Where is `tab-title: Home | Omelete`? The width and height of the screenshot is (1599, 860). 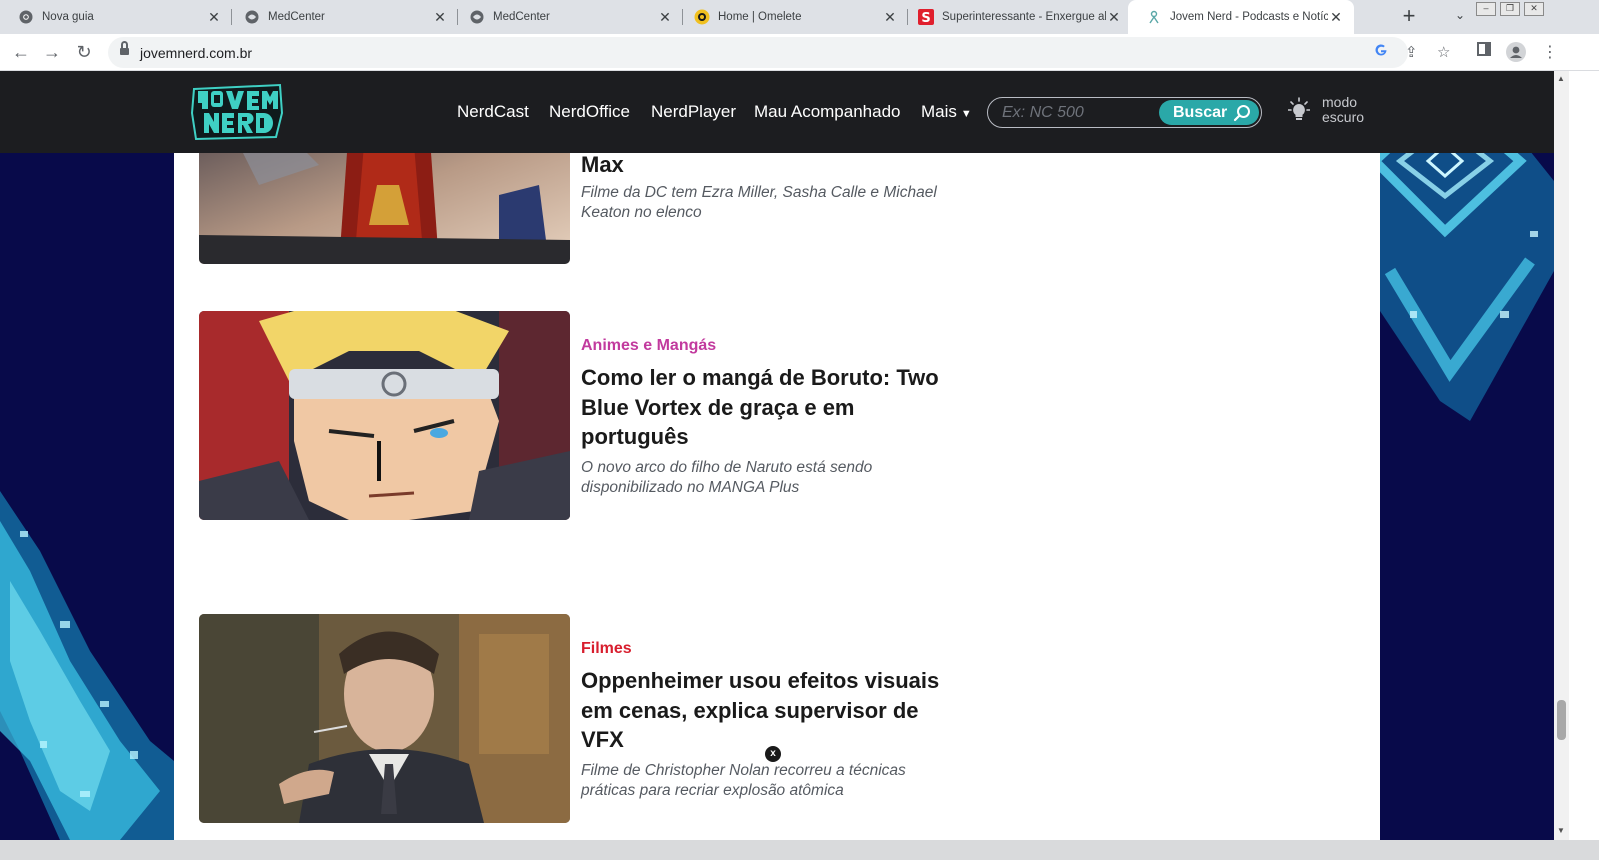
tab-title: Home | Omelete is located at coordinates (760, 17).